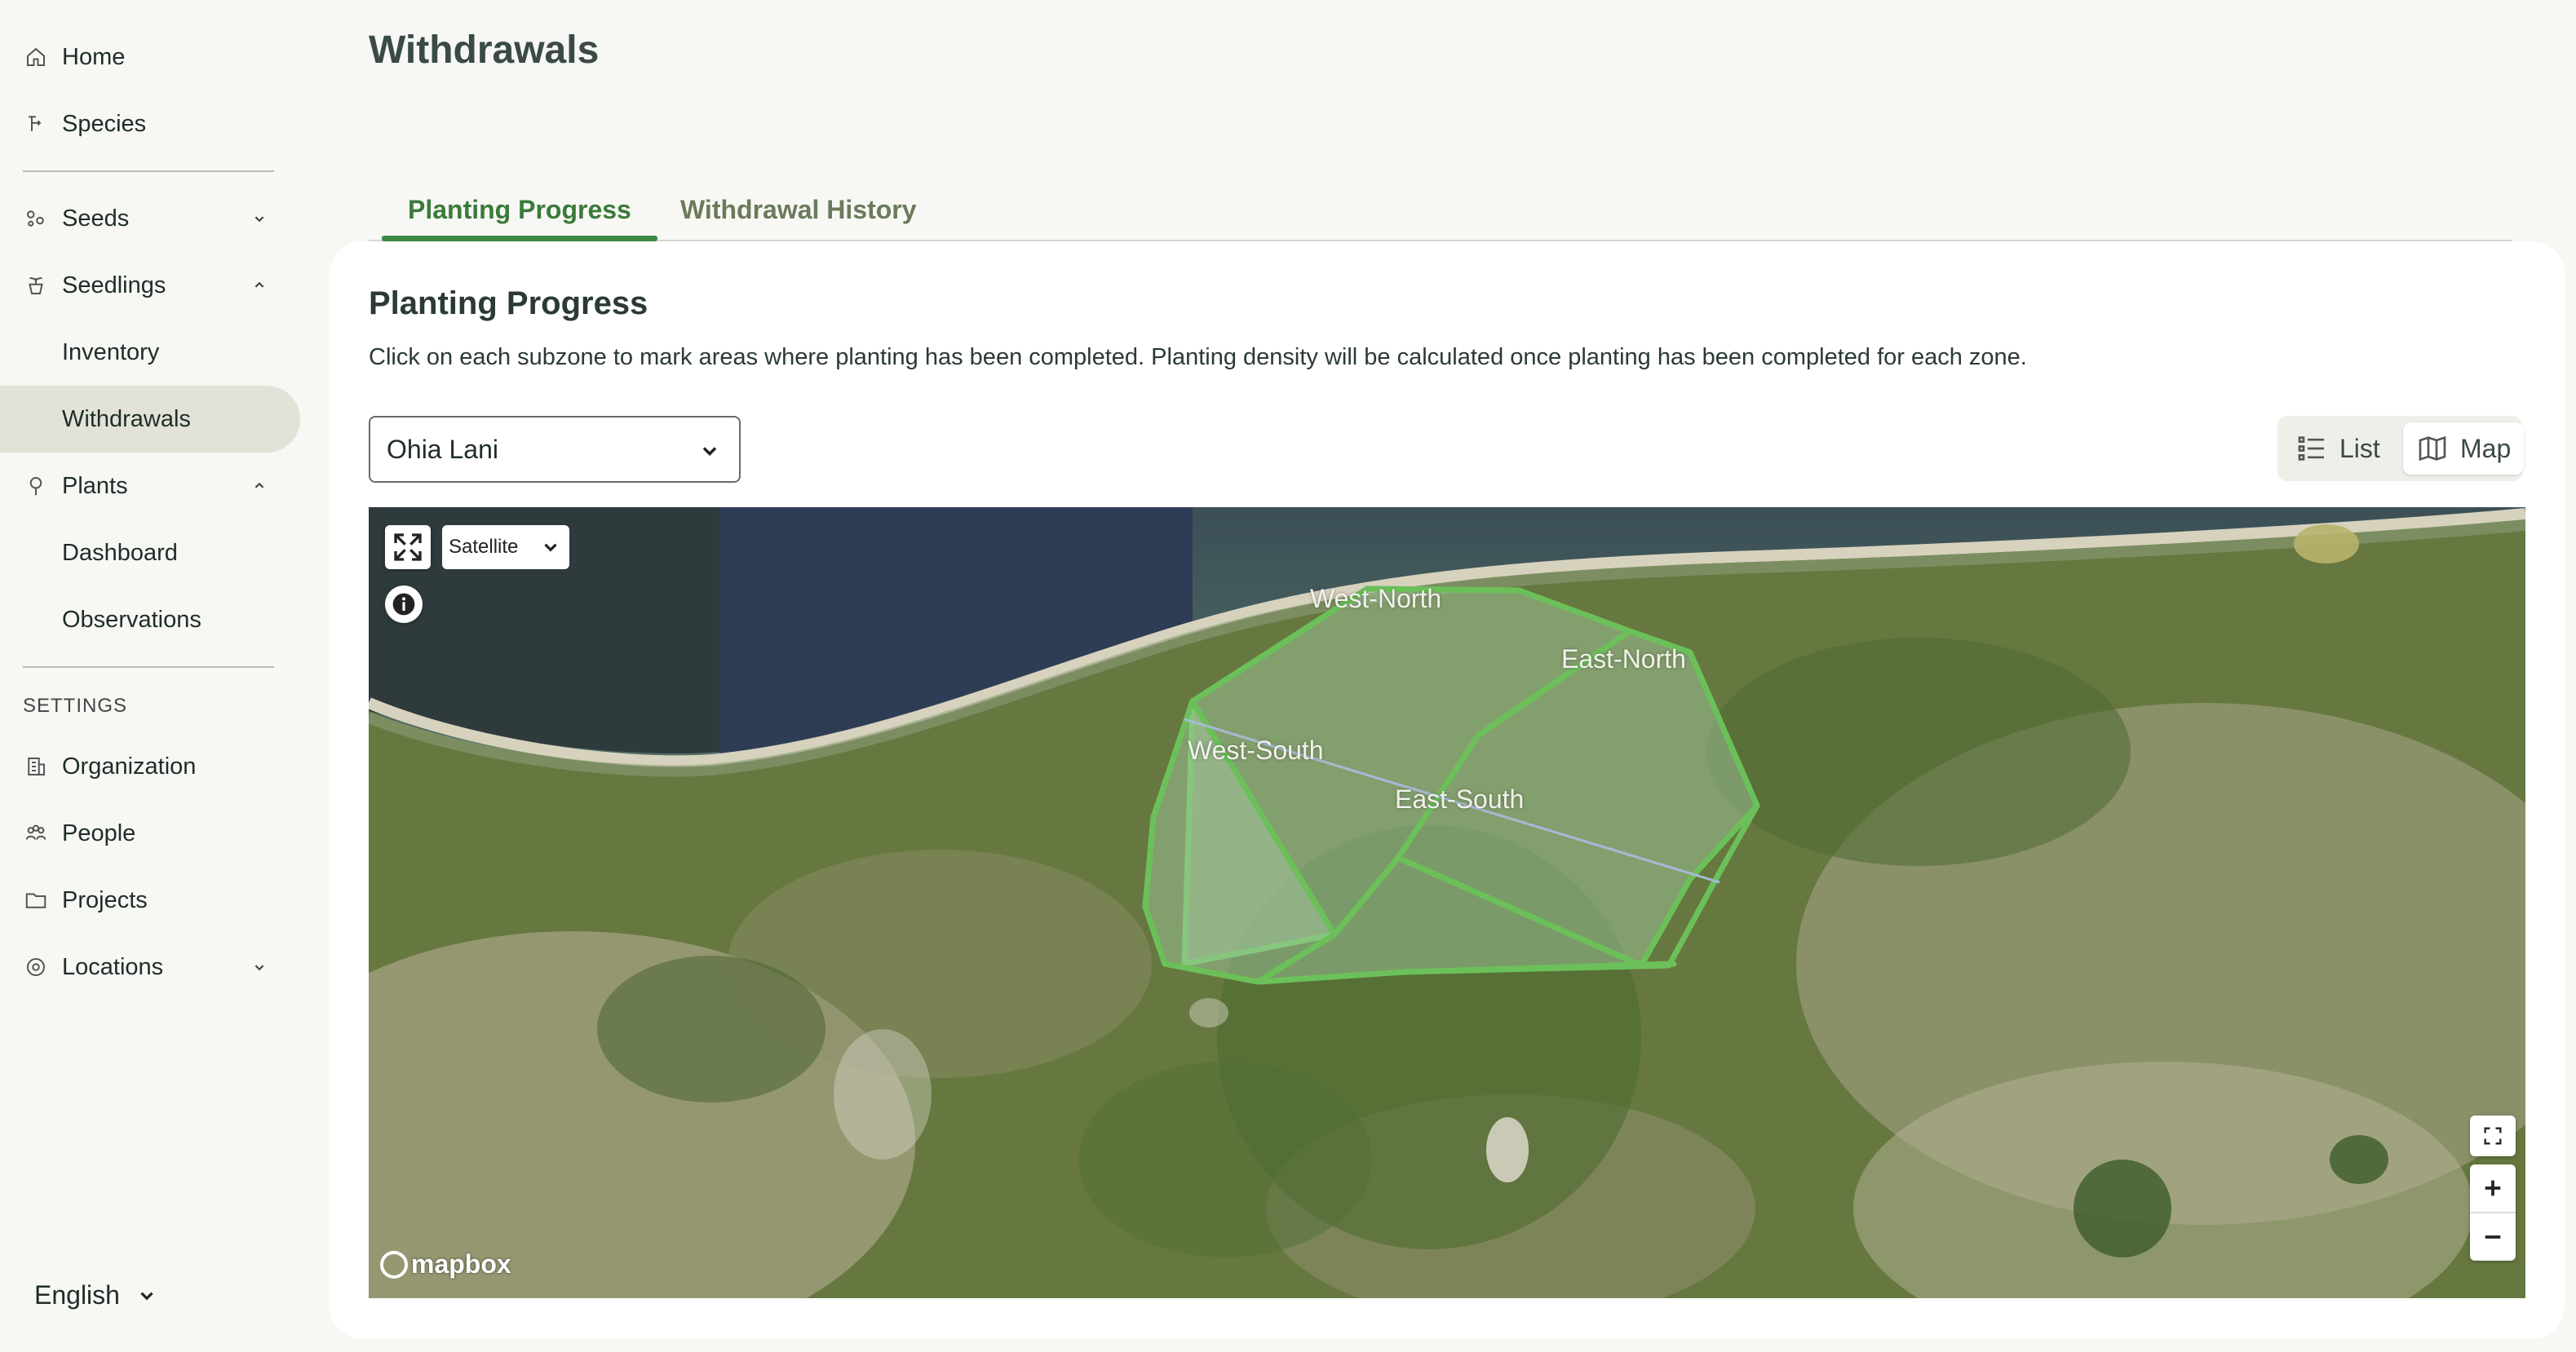 The width and height of the screenshot is (2576, 1352). What do you see at coordinates (484, 51) in the screenshot?
I see `page-title: Withdrawals` at bounding box center [484, 51].